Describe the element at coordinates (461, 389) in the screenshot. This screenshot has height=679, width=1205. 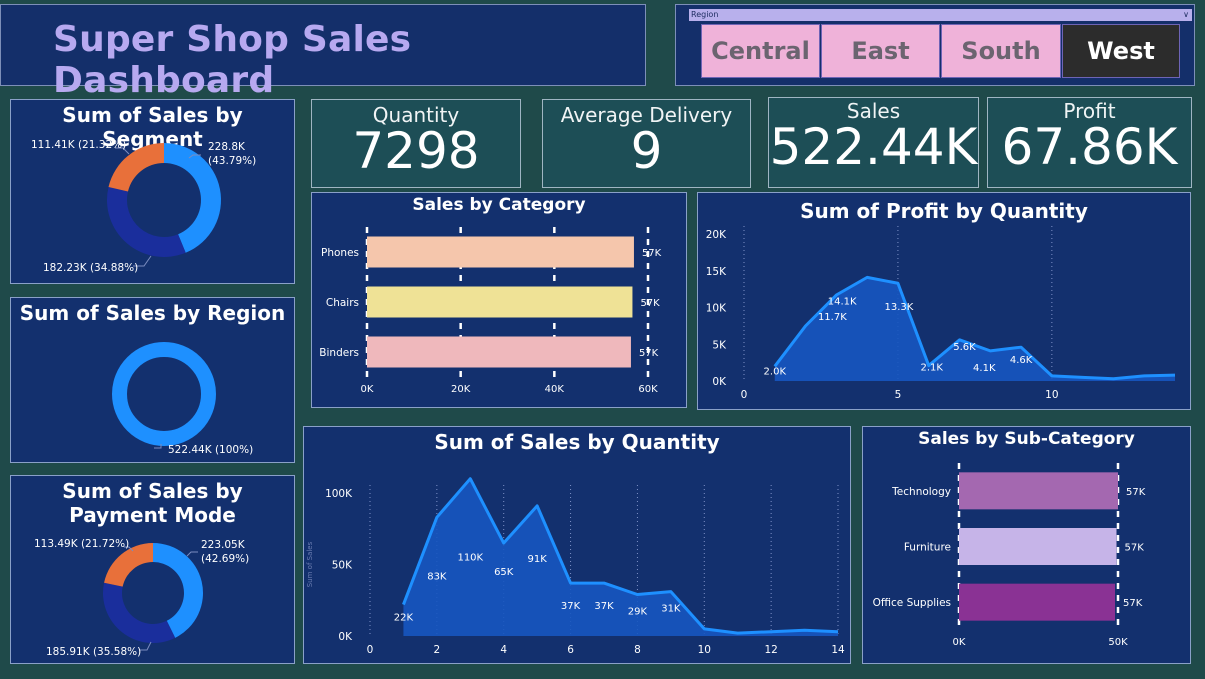
I see `category-x-tick-label: 20K` at that location.